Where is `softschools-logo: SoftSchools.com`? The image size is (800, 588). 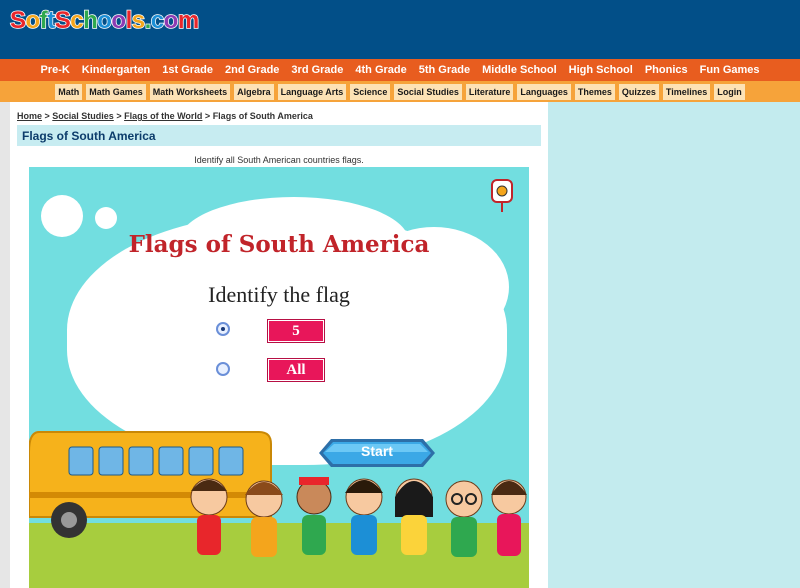 softschools-logo: SoftSchools.com is located at coordinates (104, 20).